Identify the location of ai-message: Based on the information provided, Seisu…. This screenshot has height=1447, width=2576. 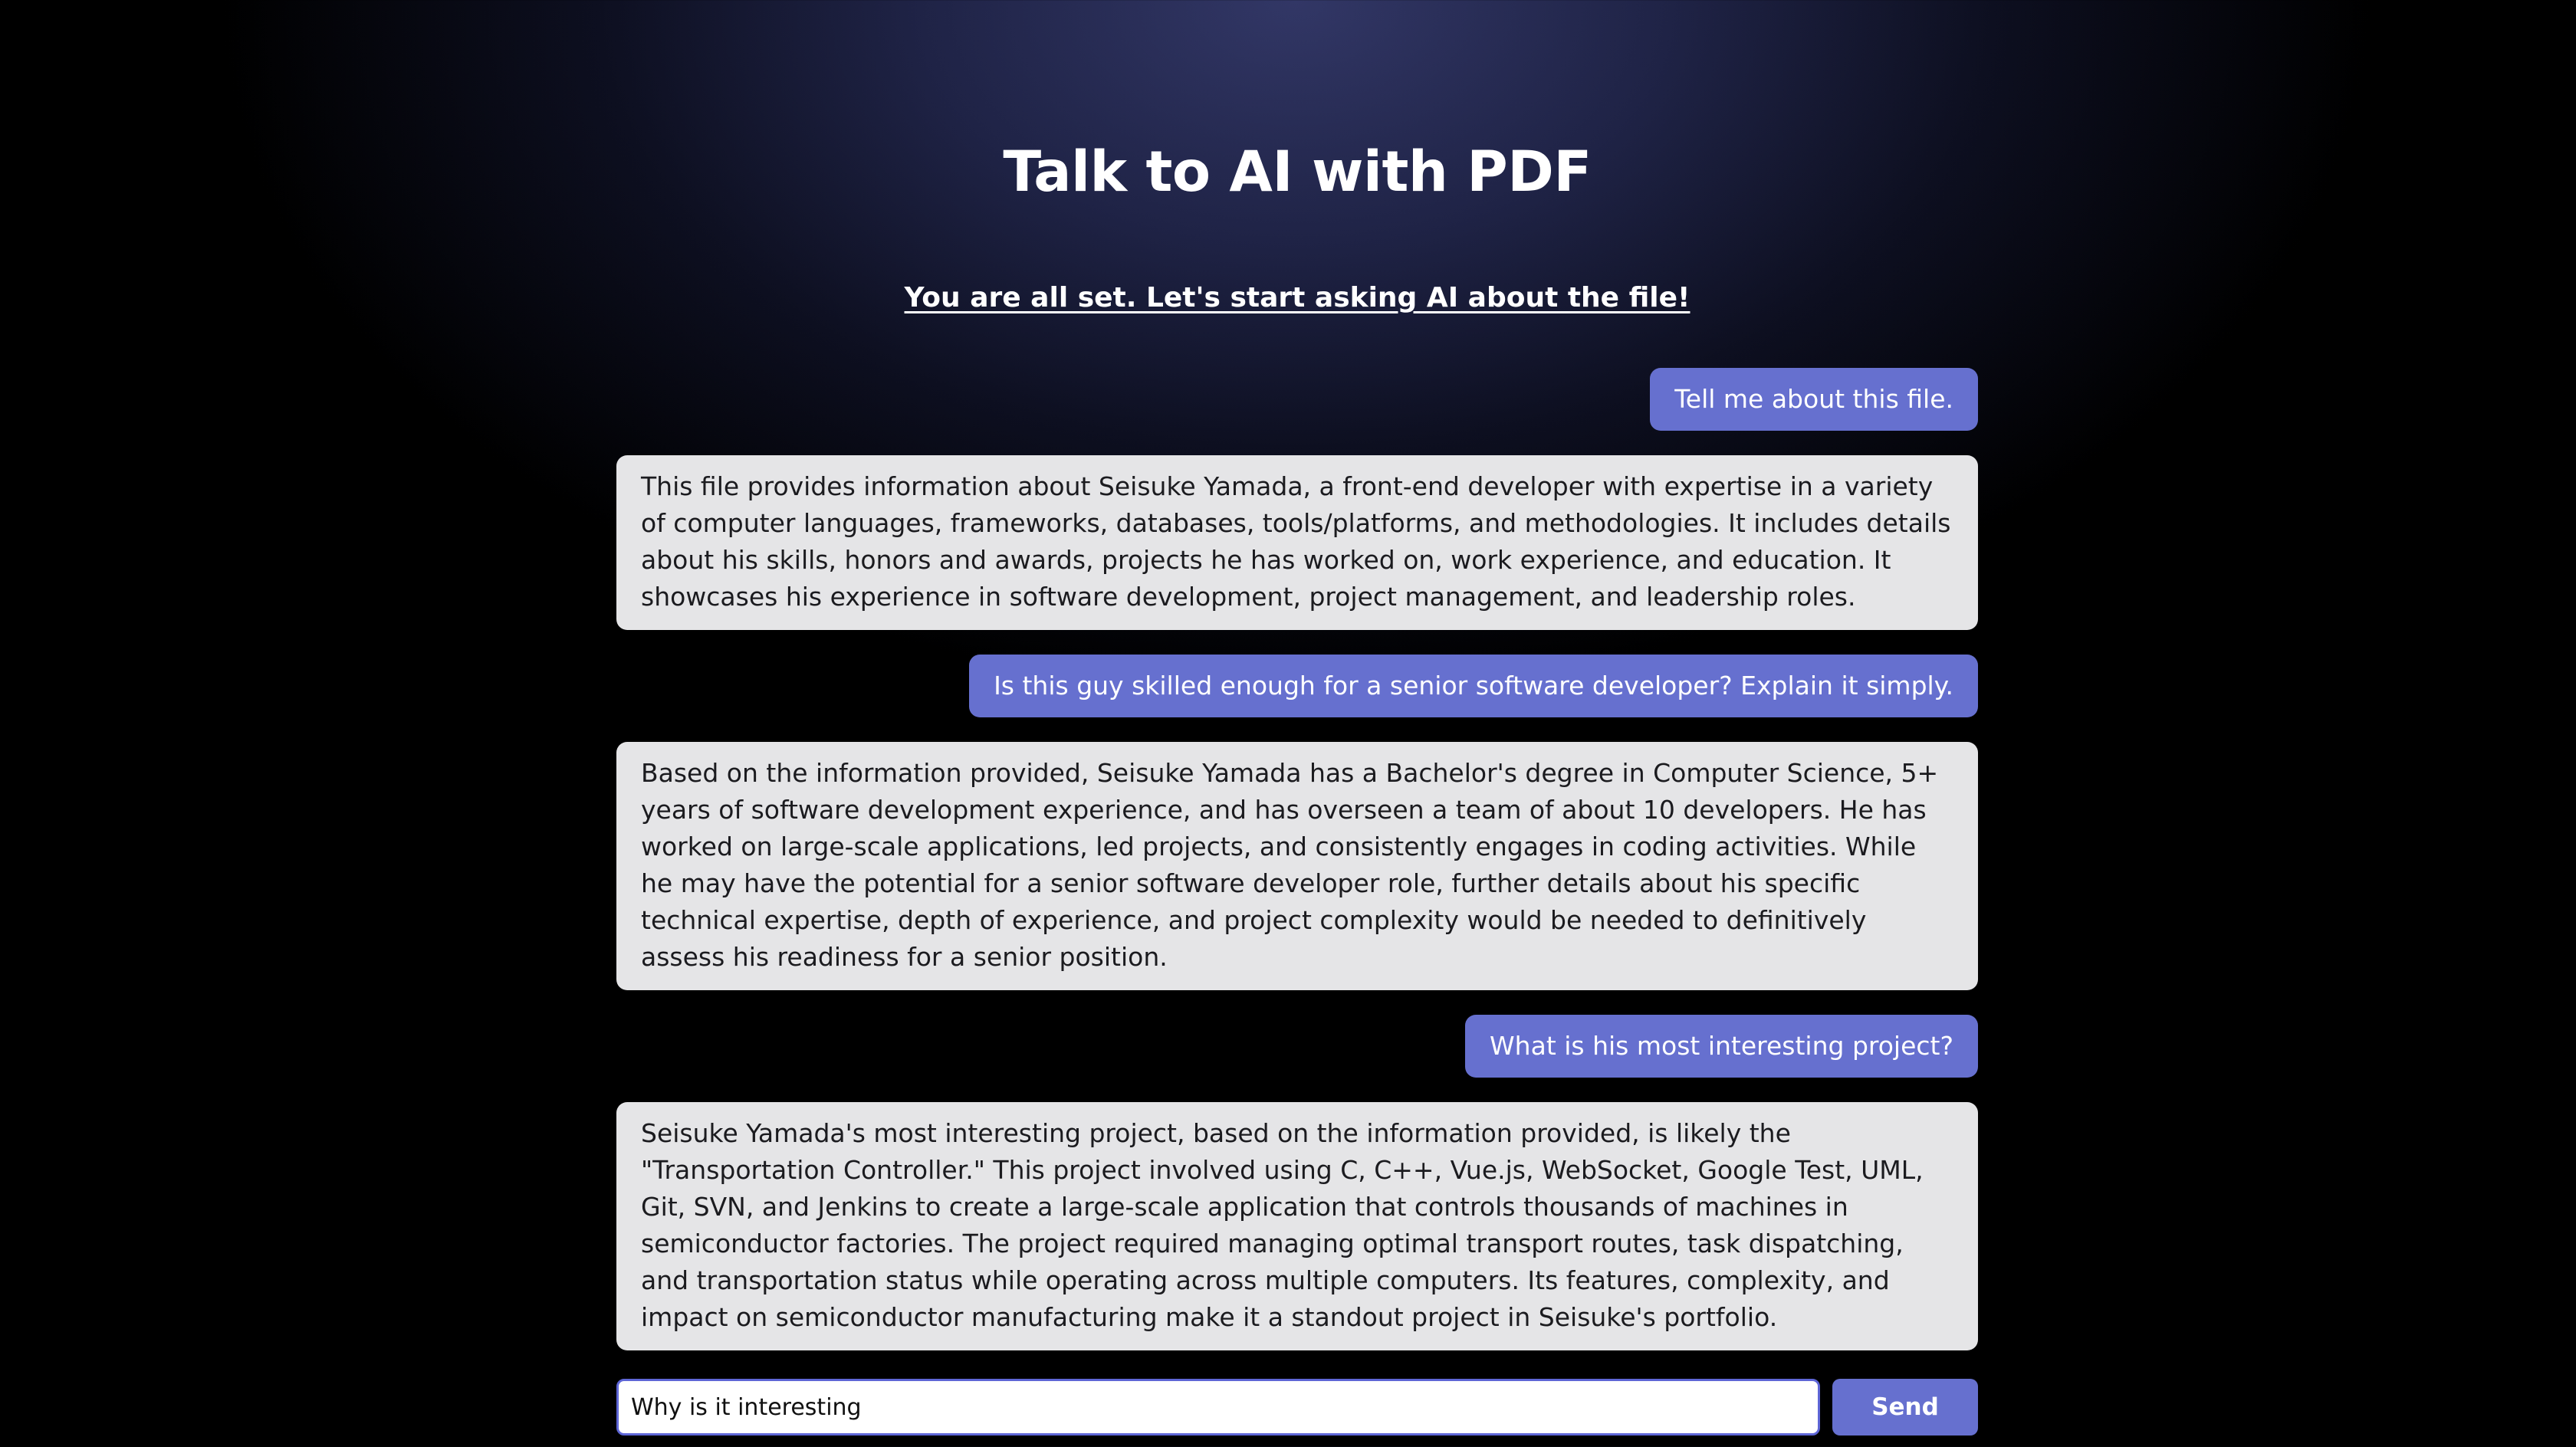
(1297, 866).